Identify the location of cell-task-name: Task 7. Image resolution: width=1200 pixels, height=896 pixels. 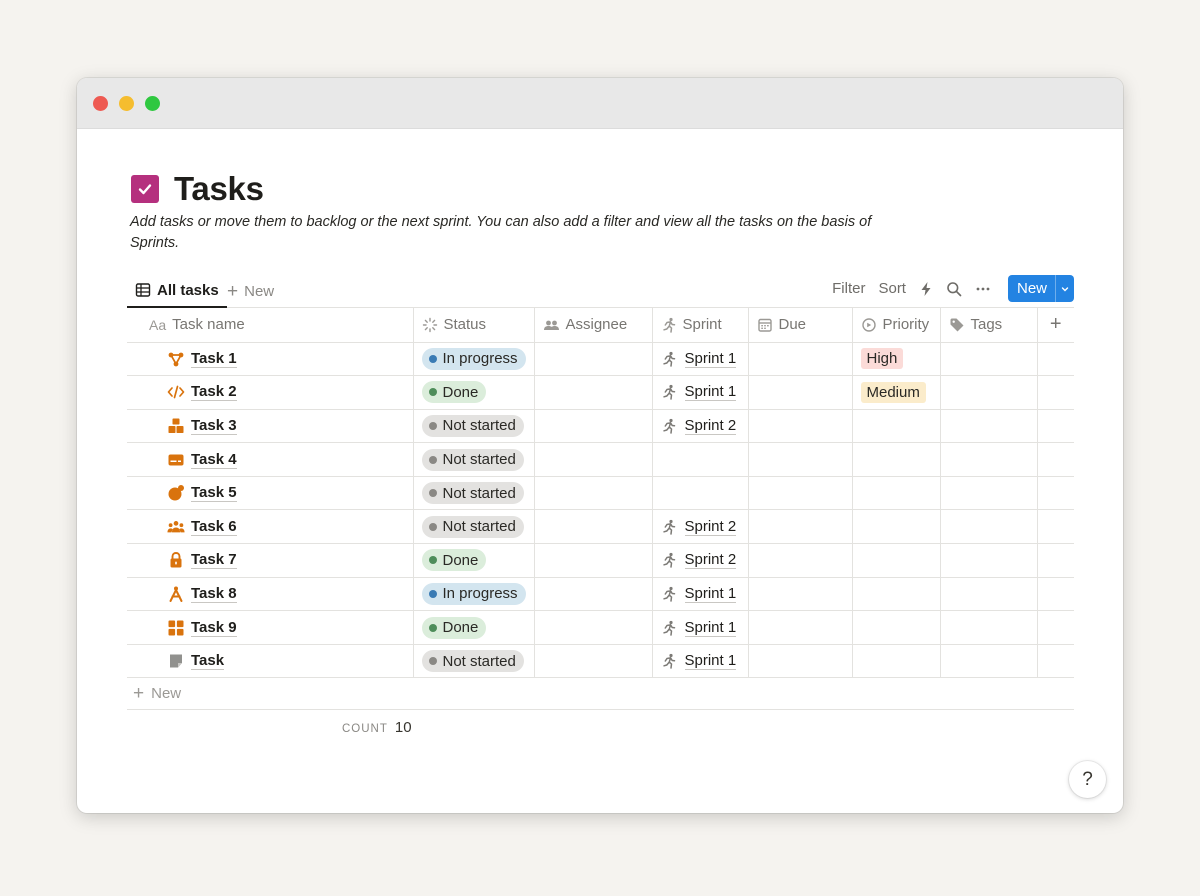
(270, 560).